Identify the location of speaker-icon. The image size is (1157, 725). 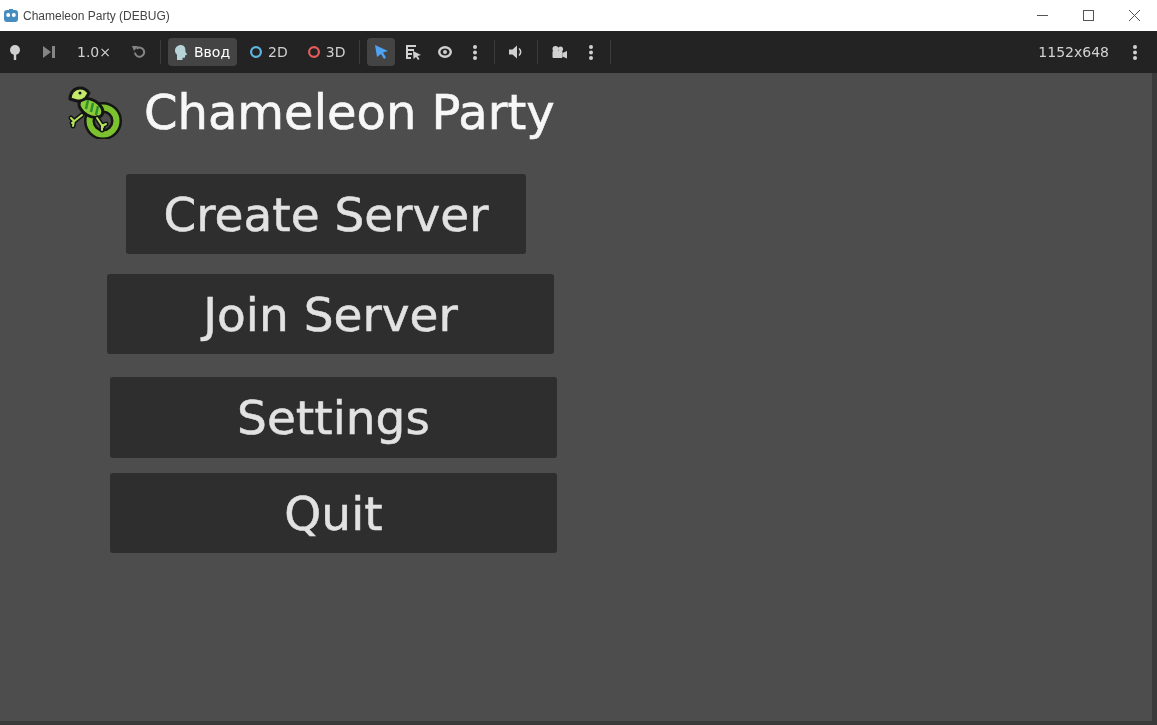
(516, 52).